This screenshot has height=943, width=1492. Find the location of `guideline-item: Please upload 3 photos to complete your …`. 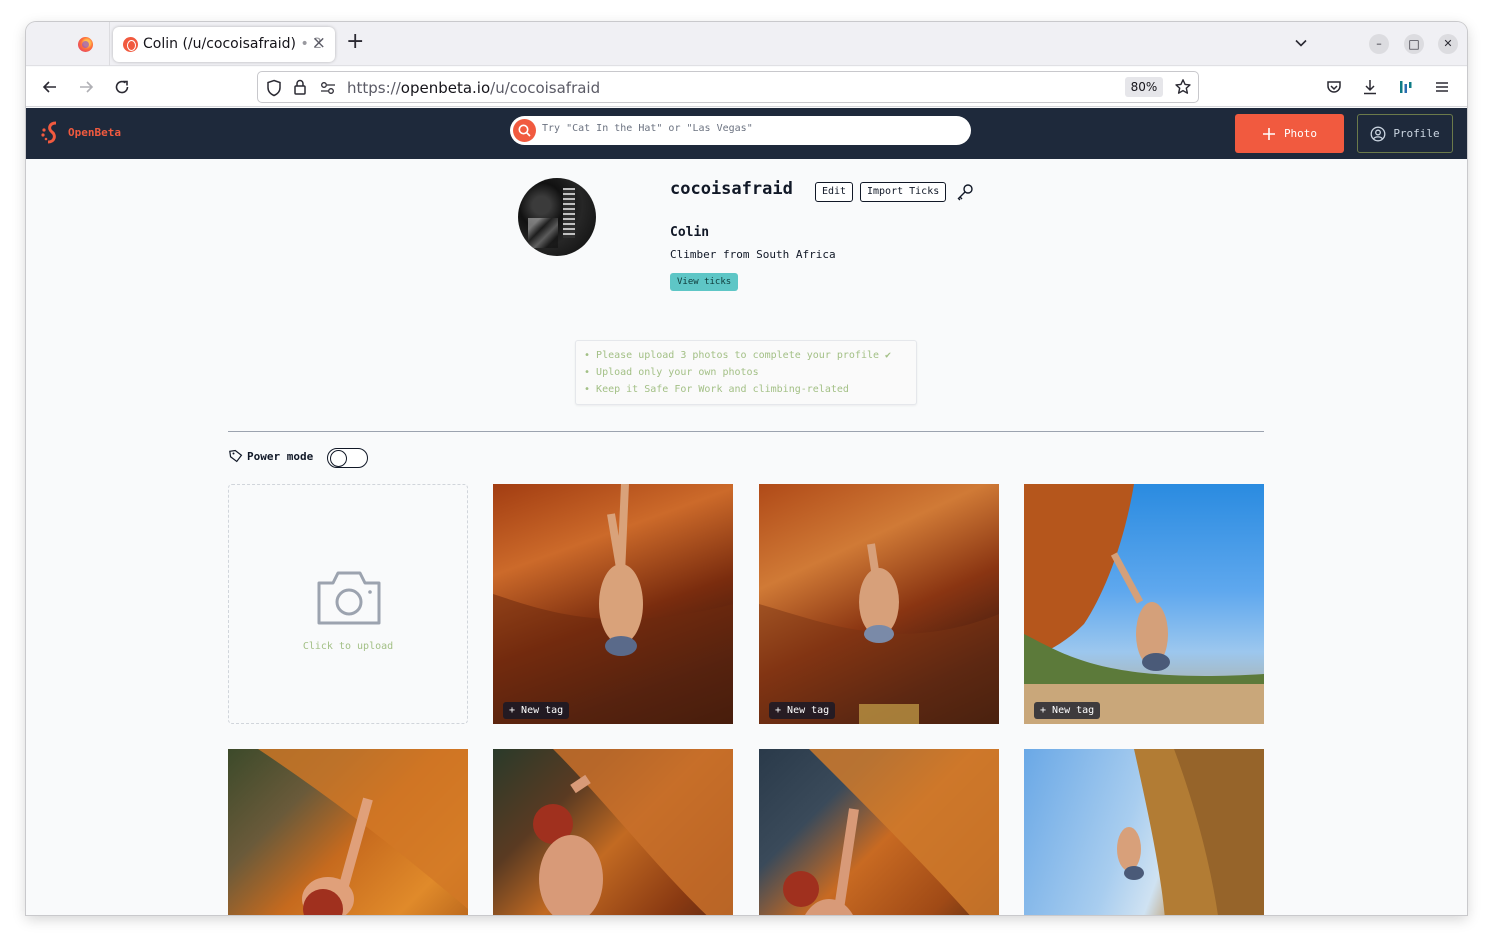

guideline-item: Please upload 3 photos to complete your … is located at coordinates (750, 355).